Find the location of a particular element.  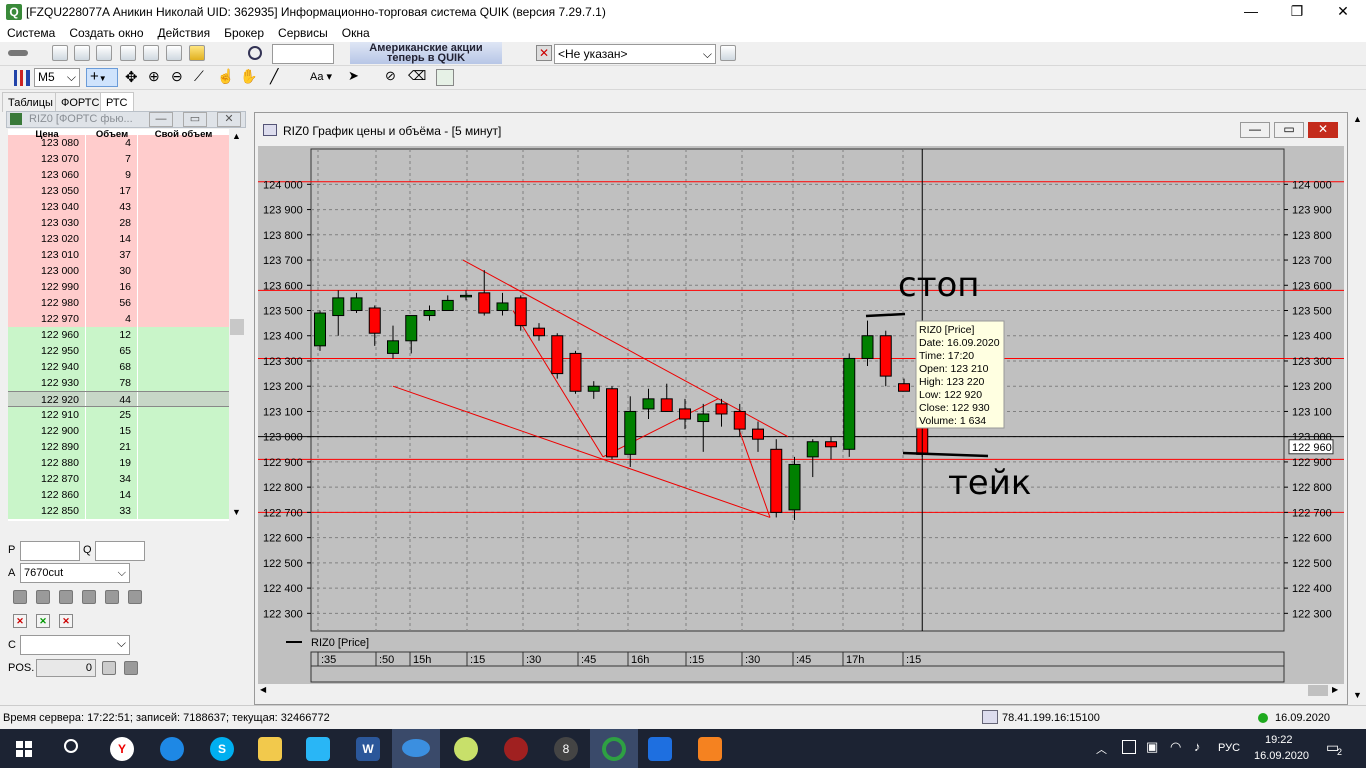

tray-app-icon is located at coordinates (1129, 747).